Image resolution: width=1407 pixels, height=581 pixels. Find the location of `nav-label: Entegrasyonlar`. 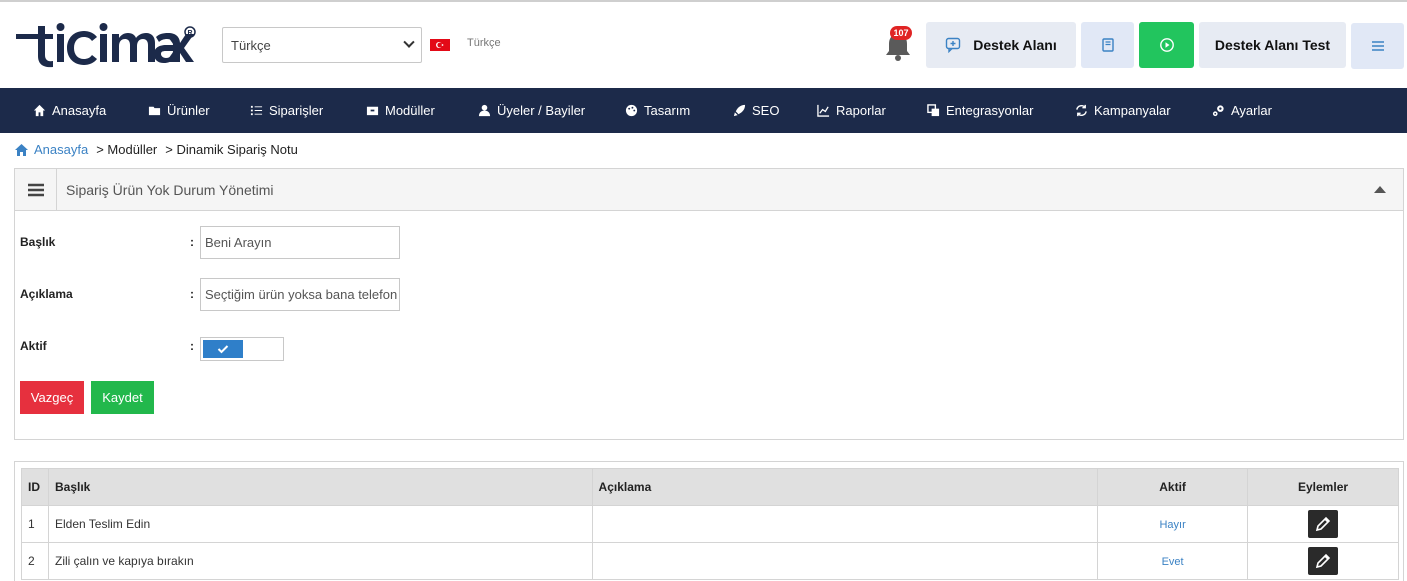

nav-label: Entegrasyonlar is located at coordinates (990, 110).